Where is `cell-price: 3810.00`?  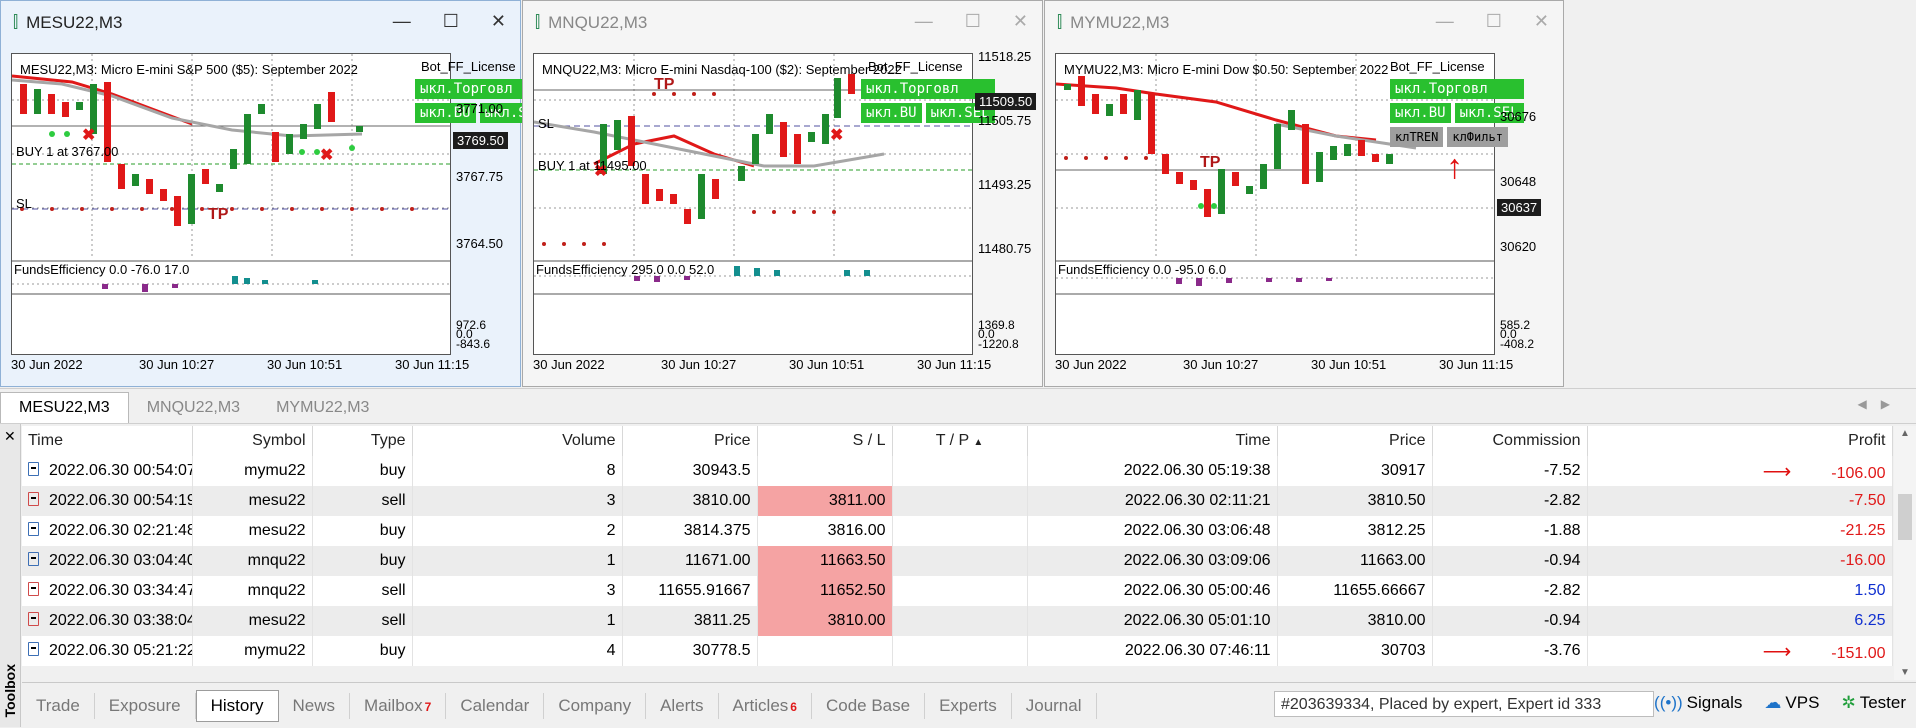 cell-price: 3810.00 is located at coordinates (690, 501).